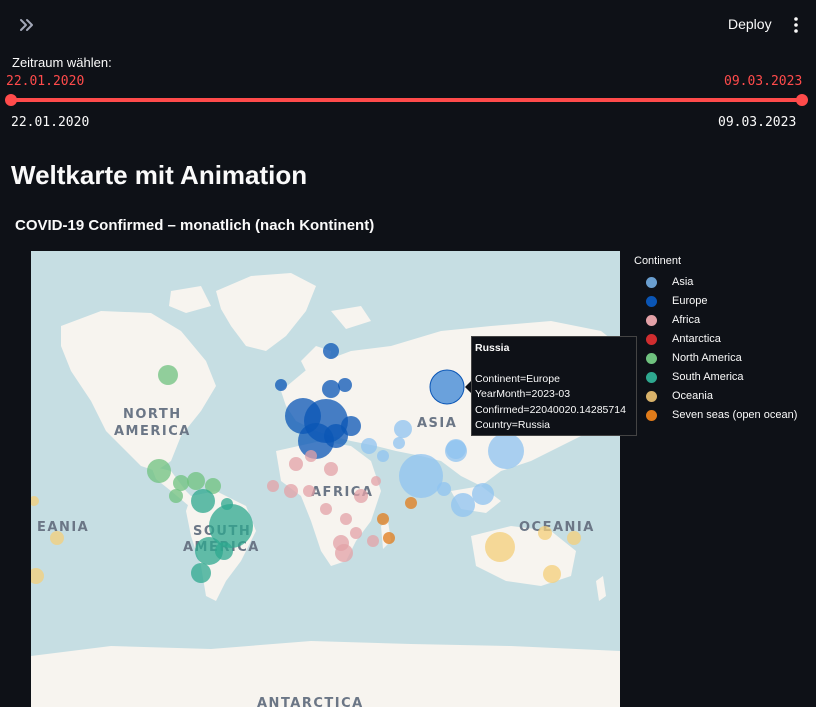 Image resolution: width=816 pixels, height=707 pixels. Describe the element at coordinates (715, 301) in the screenshot. I see `legend-item-europe: Europe` at that location.